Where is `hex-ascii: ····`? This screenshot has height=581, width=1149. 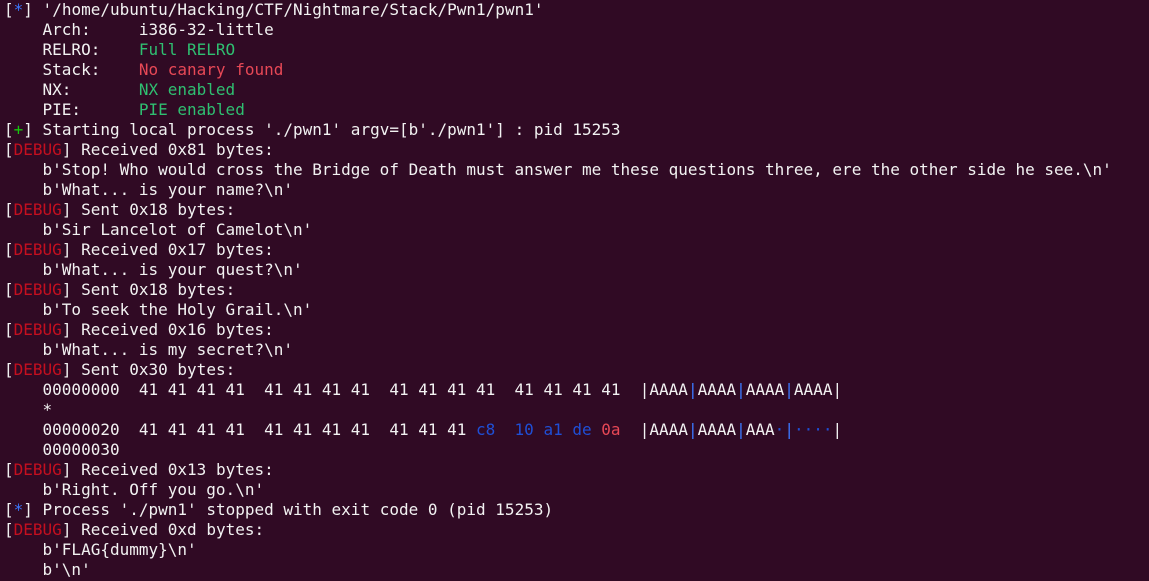 hex-ascii: ···· is located at coordinates (813, 429).